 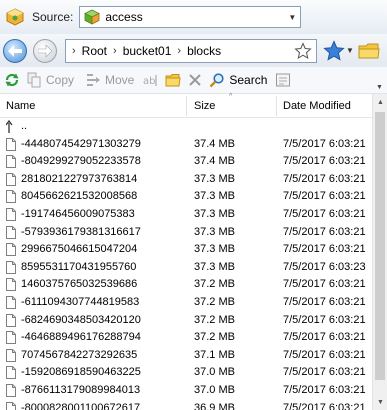 I want to click on folder-icon, so click(x=369, y=51).